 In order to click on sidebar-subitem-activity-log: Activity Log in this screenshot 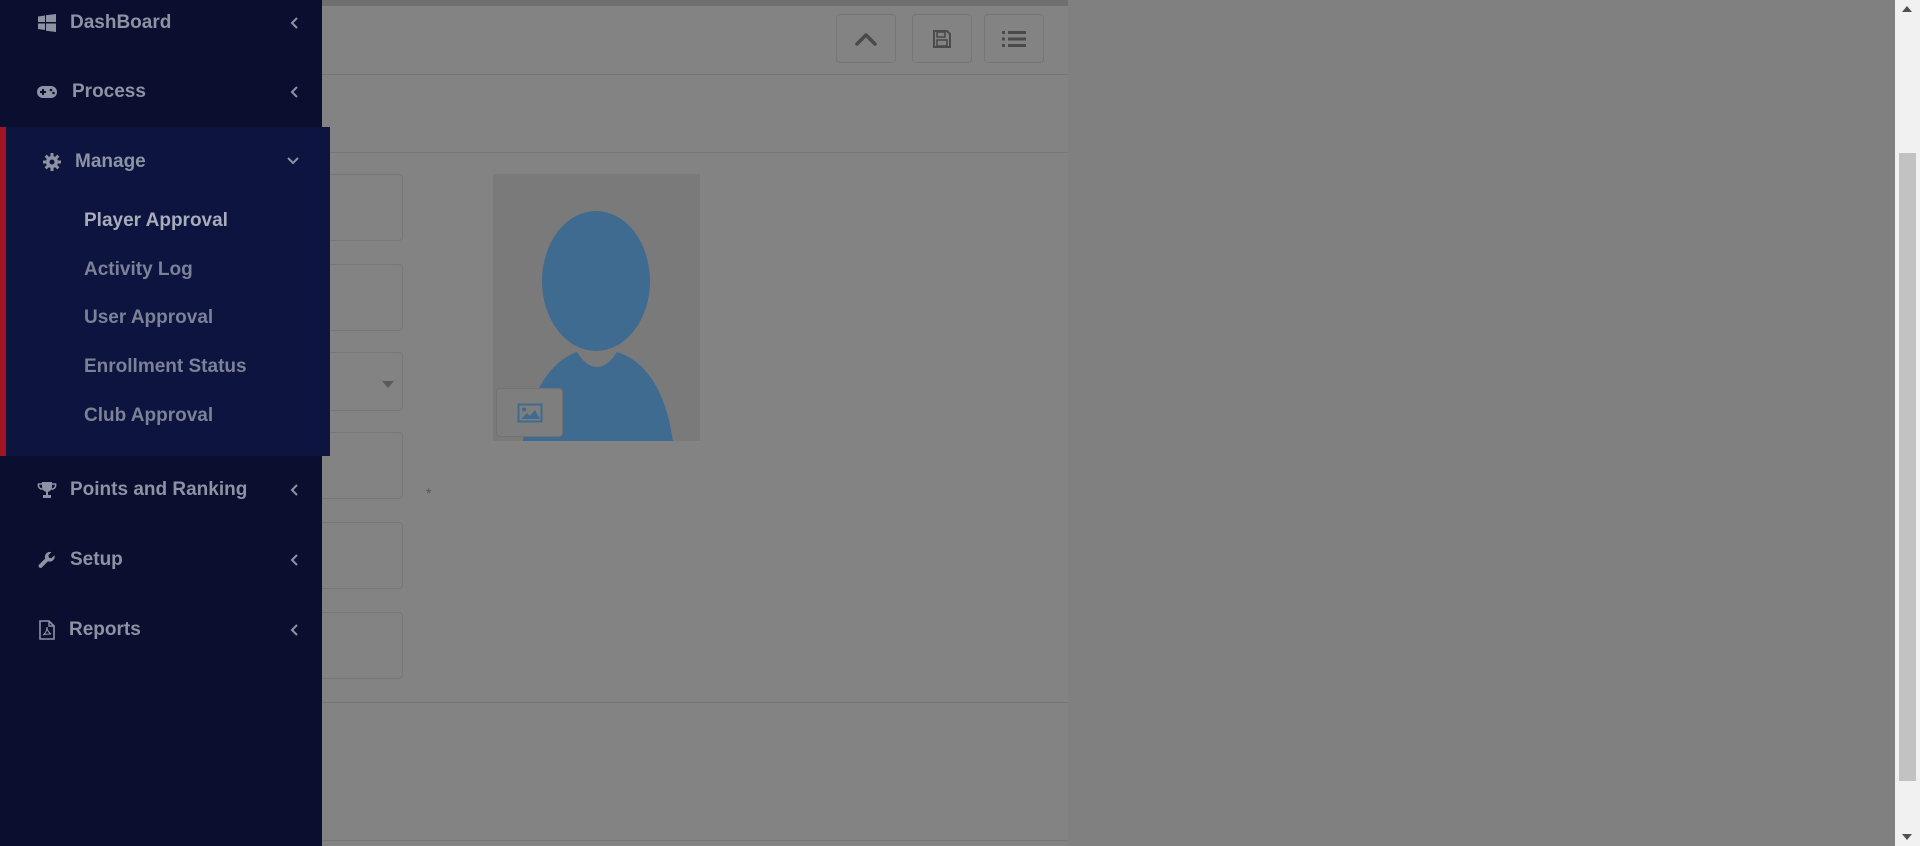, I will do `click(138, 270)`.